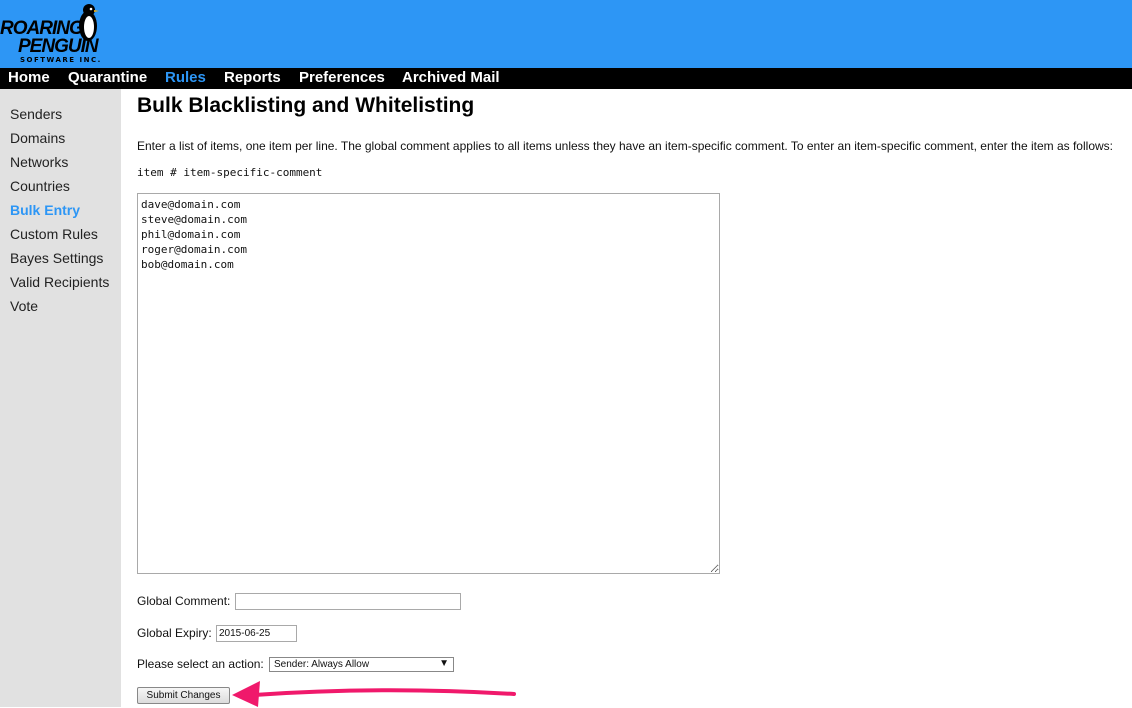 This screenshot has height=708, width=1132. I want to click on submit-changes-button: Submit Changes, so click(183, 695).